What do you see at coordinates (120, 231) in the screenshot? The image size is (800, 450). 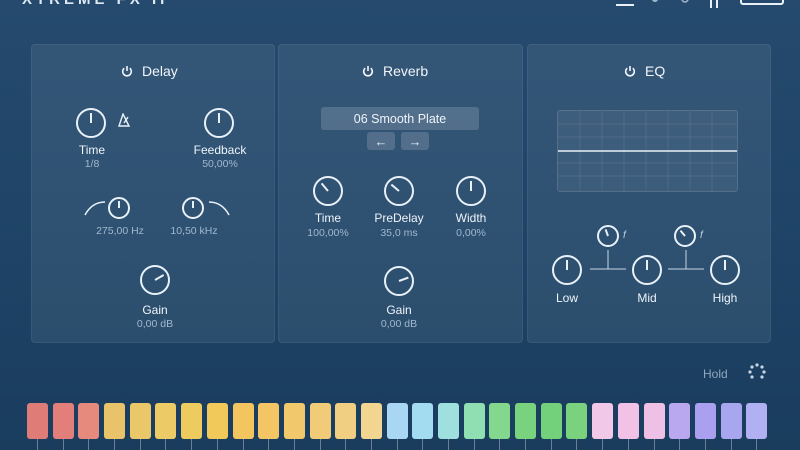 I see `delay-lowcut-value: 275,00 Hz` at bounding box center [120, 231].